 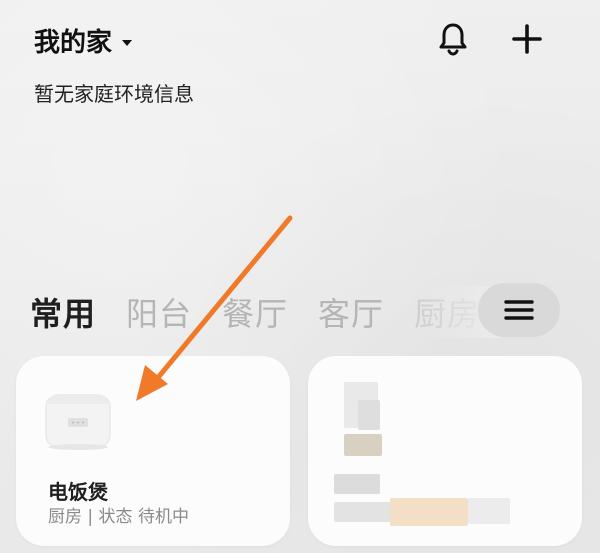 What do you see at coordinates (297, 40) in the screenshot?
I see `header: 我的家` at bounding box center [297, 40].